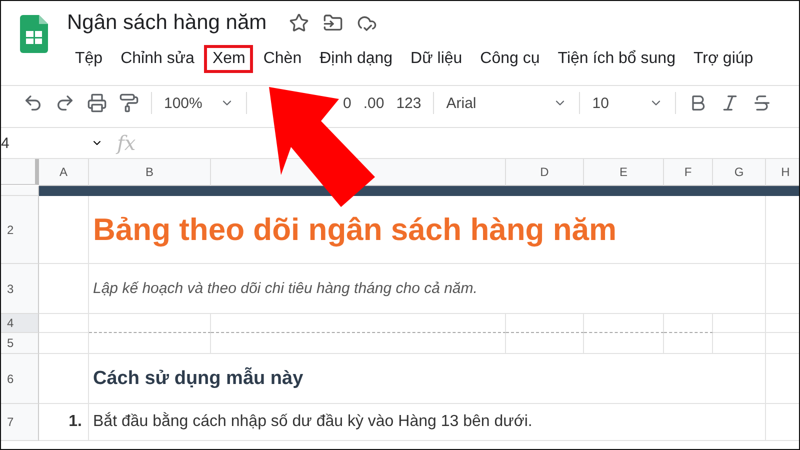  What do you see at coordinates (332, 23) in the screenshot?
I see `move-folder-icon` at bounding box center [332, 23].